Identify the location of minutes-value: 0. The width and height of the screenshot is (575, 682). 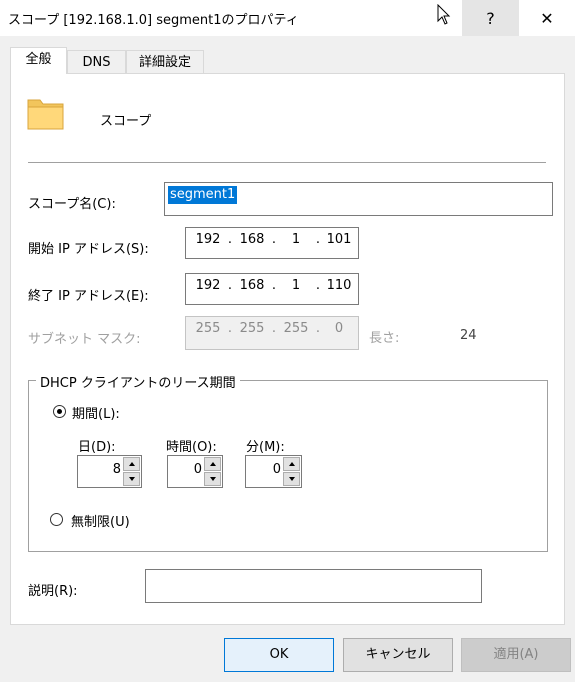
(276, 469).